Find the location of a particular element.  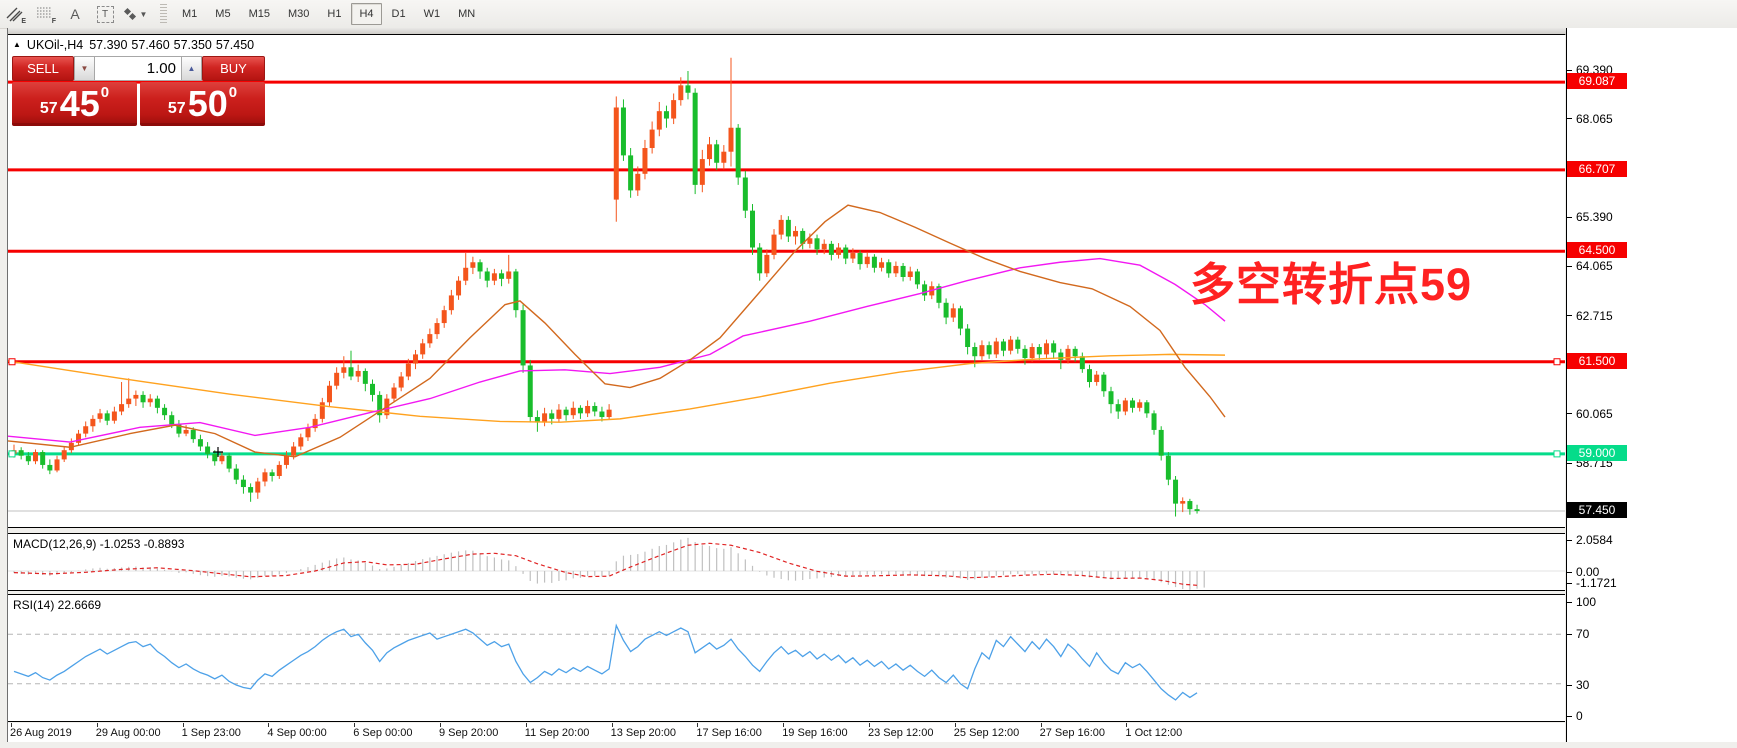

macd-chart is located at coordinates (786, 563).